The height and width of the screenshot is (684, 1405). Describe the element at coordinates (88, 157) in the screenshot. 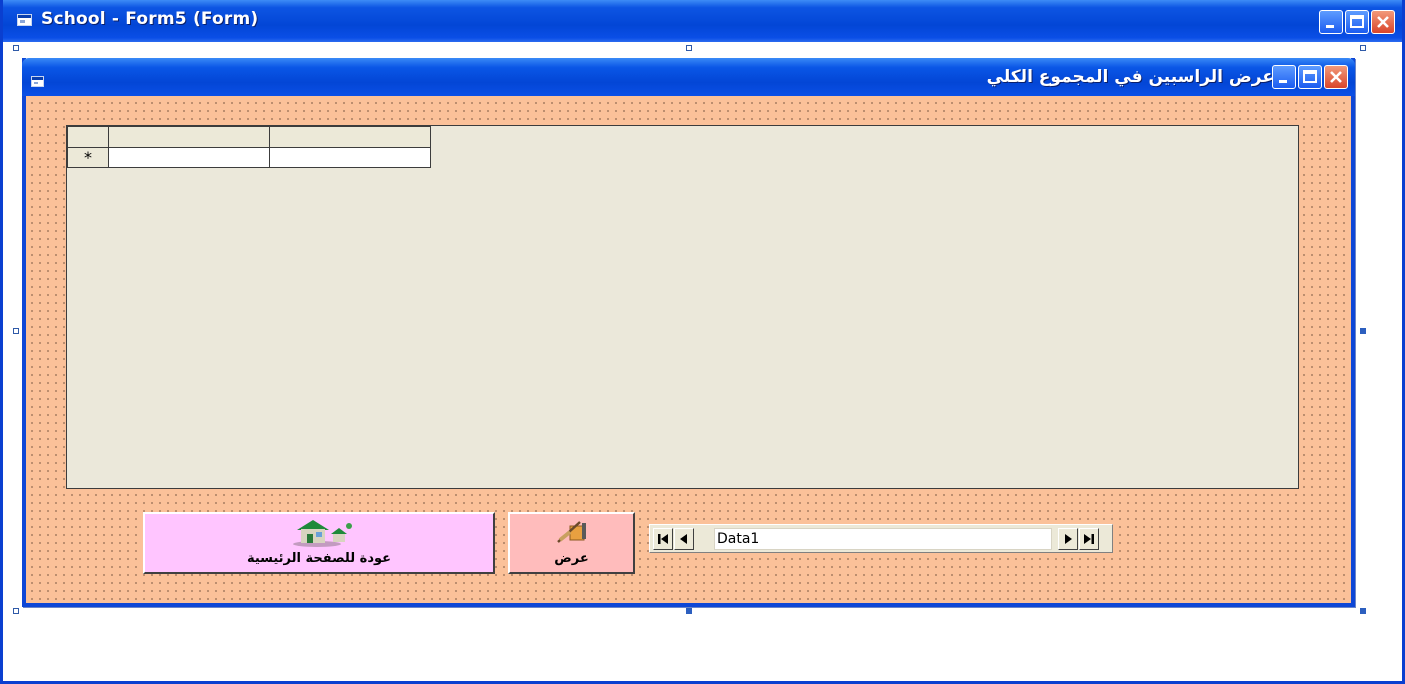

I see `new-row-marker: *` at that location.